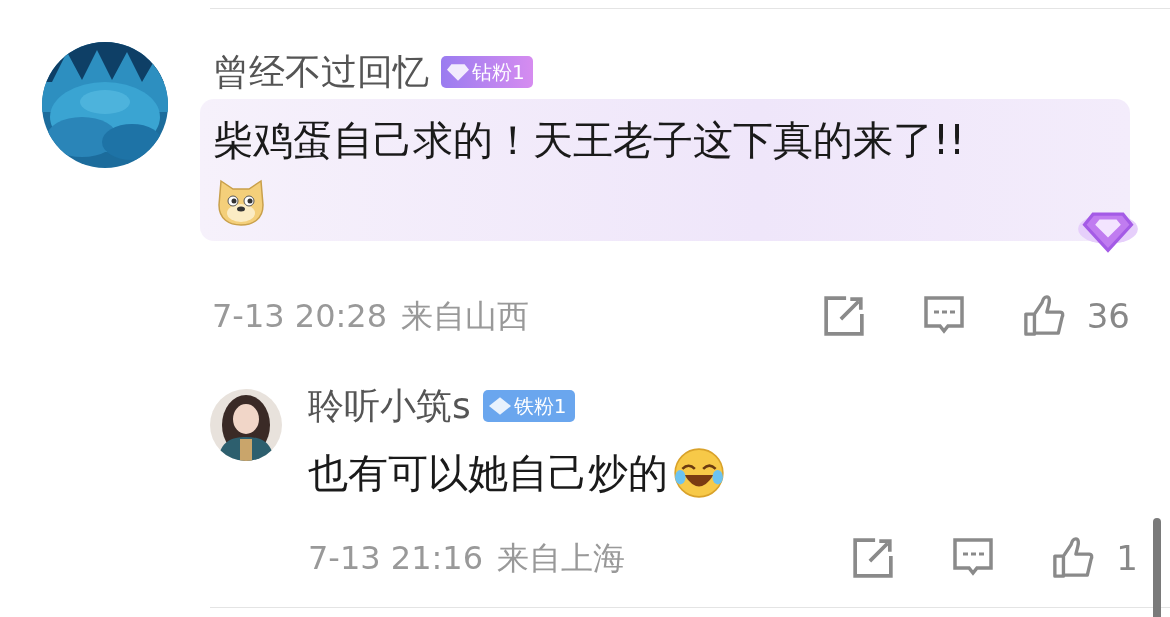 The width and height of the screenshot is (1170, 617). Describe the element at coordinates (487, 72) in the screenshot. I see `fan-badge: 钻粉1` at that location.